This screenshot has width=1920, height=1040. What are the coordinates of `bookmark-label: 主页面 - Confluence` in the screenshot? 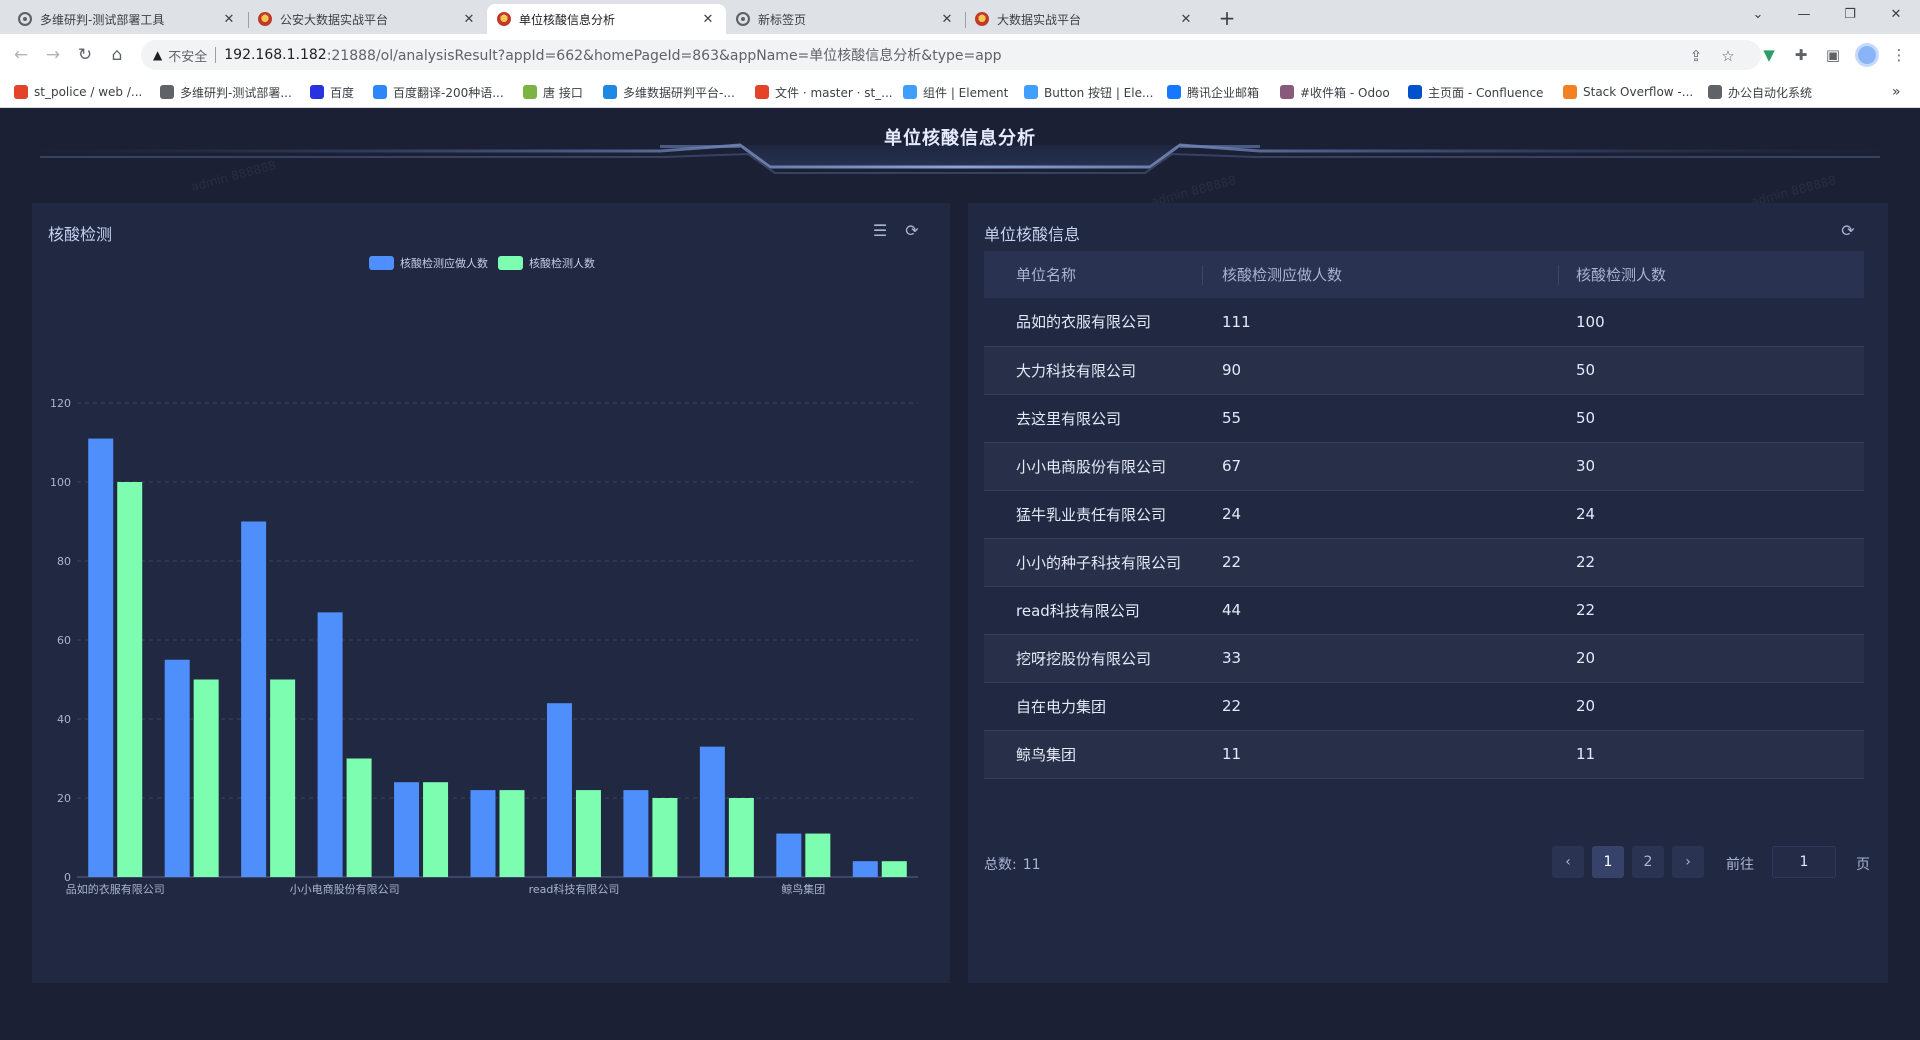 It's located at (1486, 92).